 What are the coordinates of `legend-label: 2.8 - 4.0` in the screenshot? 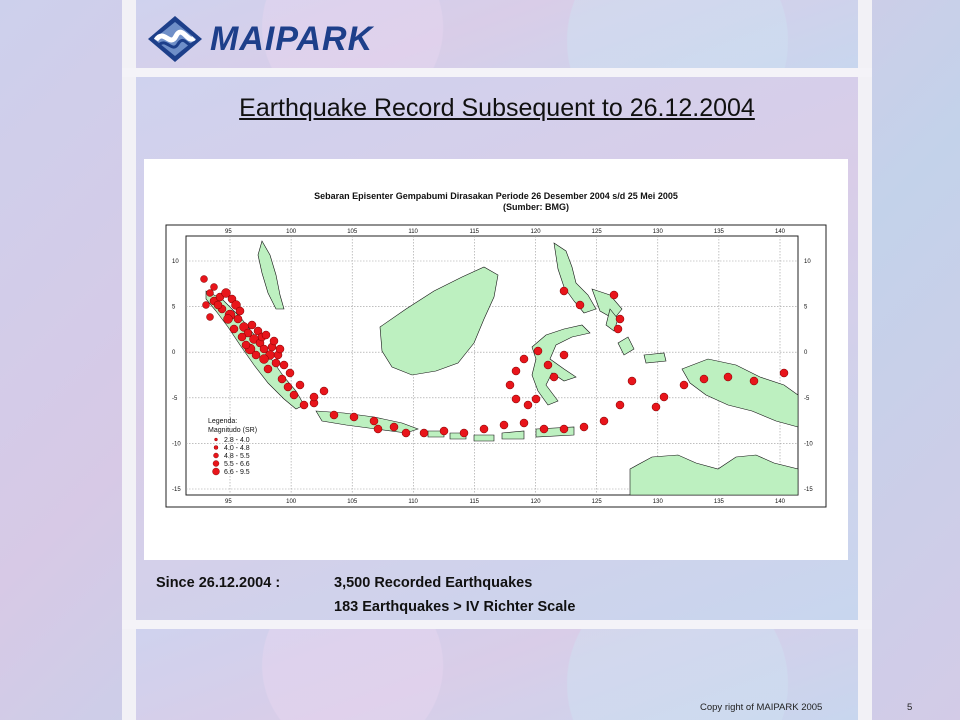 It's located at (237, 440).